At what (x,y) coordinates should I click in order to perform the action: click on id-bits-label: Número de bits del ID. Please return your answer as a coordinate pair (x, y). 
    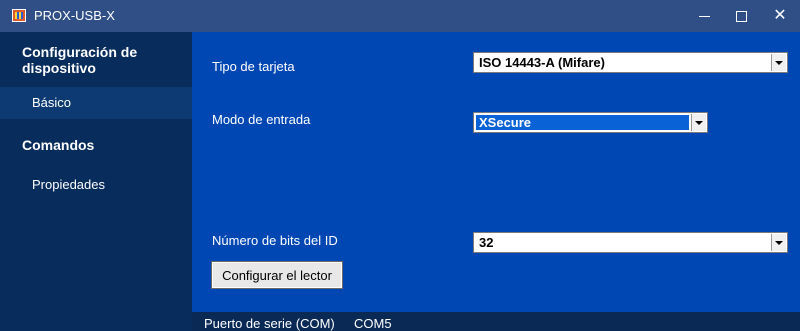
    Looking at the image, I should click on (275, 240).